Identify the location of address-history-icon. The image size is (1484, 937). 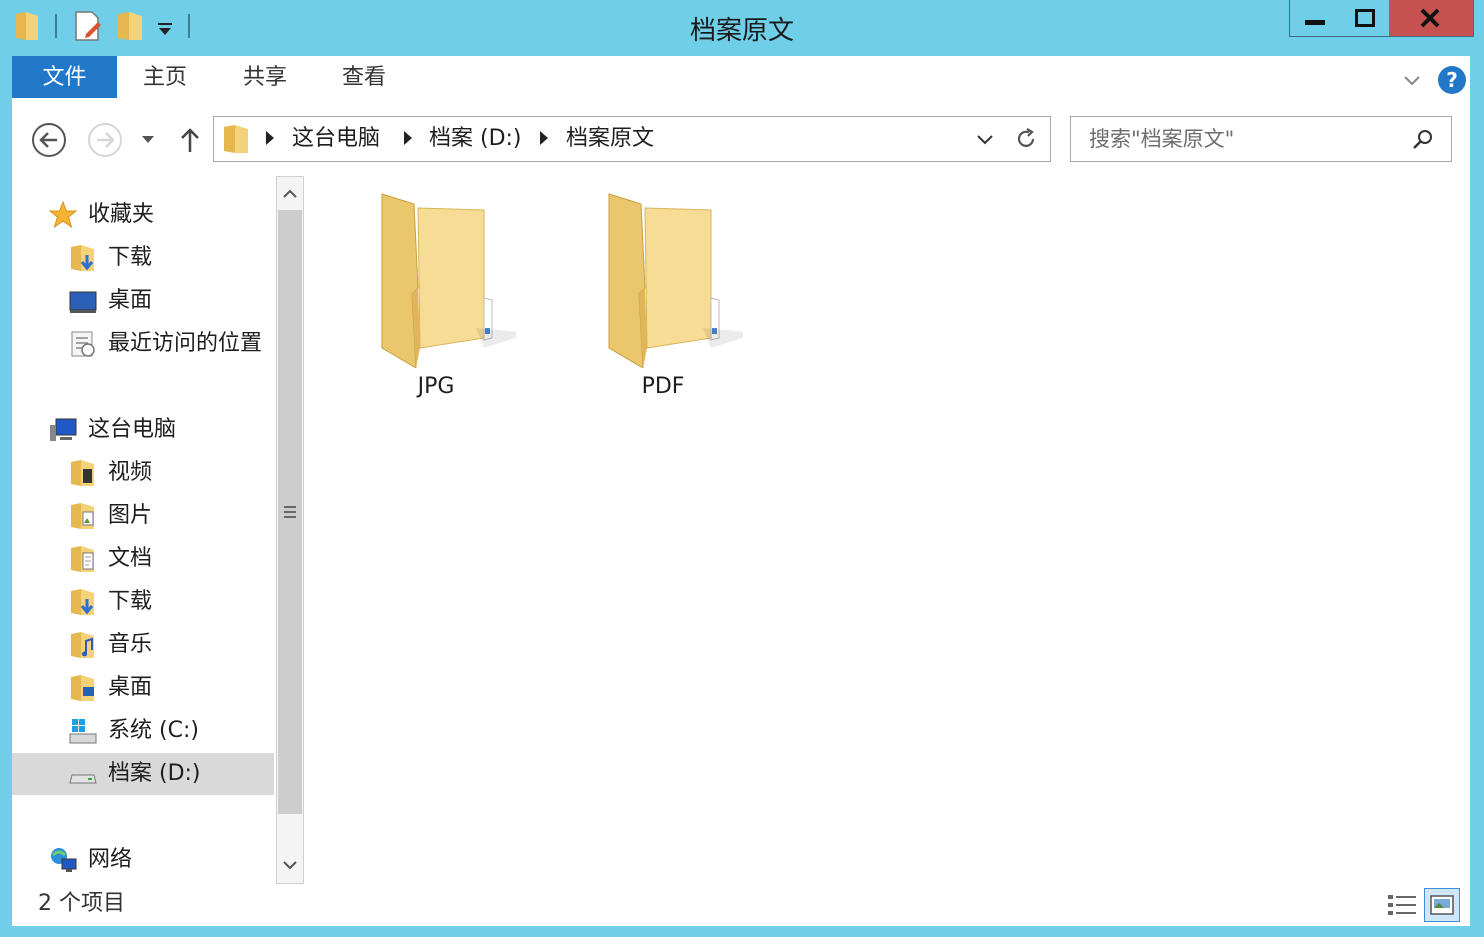
(985, 139).